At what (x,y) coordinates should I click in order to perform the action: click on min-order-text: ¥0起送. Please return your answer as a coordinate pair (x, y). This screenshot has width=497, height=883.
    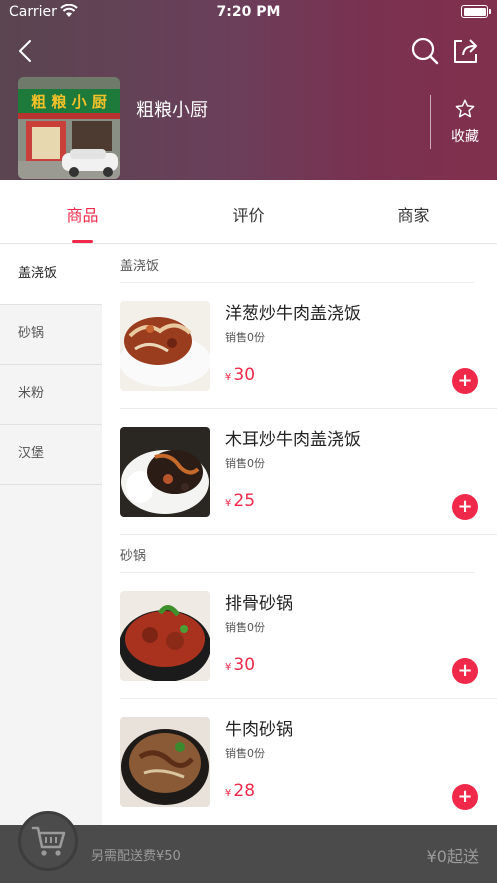
    Looking at the image, I should click on (452, 856).